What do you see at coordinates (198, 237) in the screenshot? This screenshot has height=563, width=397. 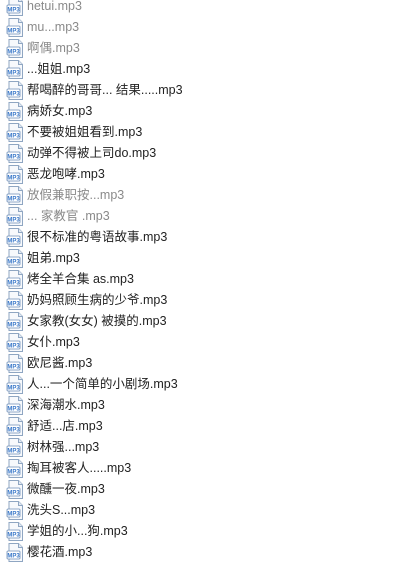 I see `file-item: MP3 很不标准的粤语故事.mp3` at bounding box center [198, 237].